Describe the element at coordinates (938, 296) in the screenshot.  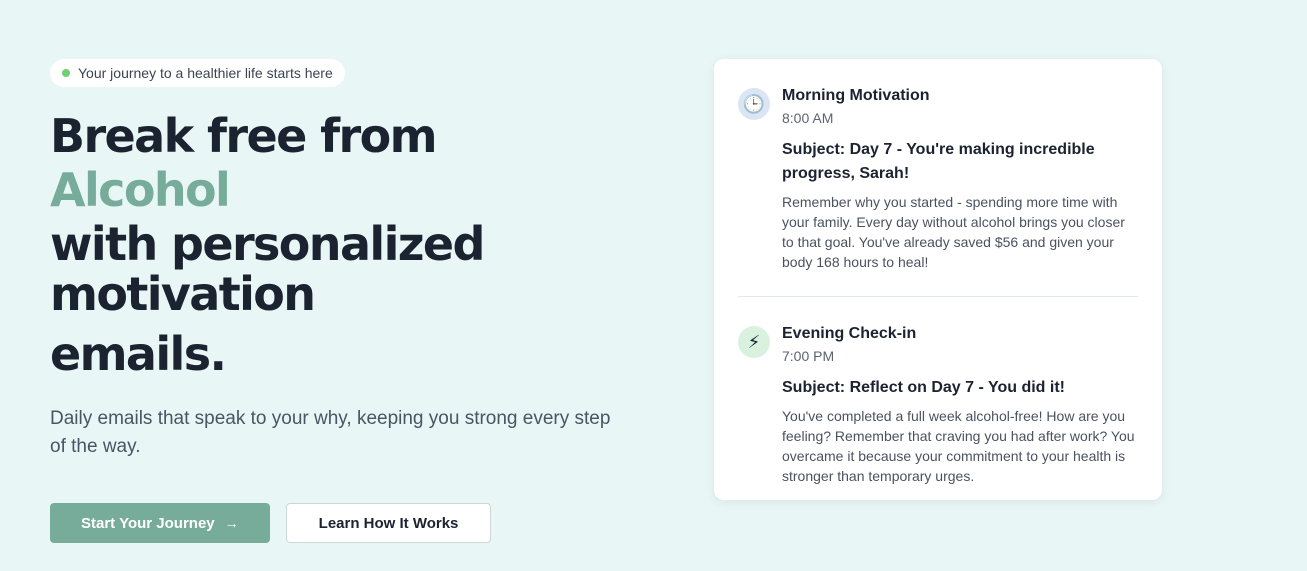
I see `email-divider` at that location.